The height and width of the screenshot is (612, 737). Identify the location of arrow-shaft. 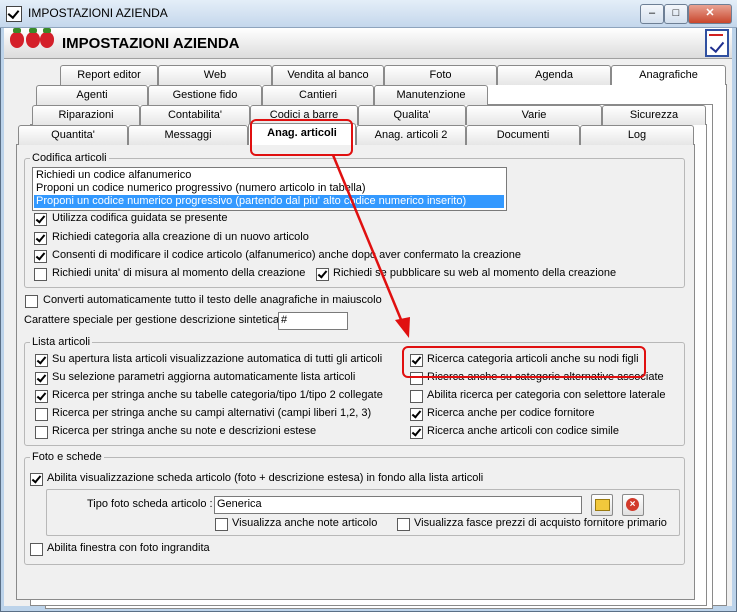
(367, 238).